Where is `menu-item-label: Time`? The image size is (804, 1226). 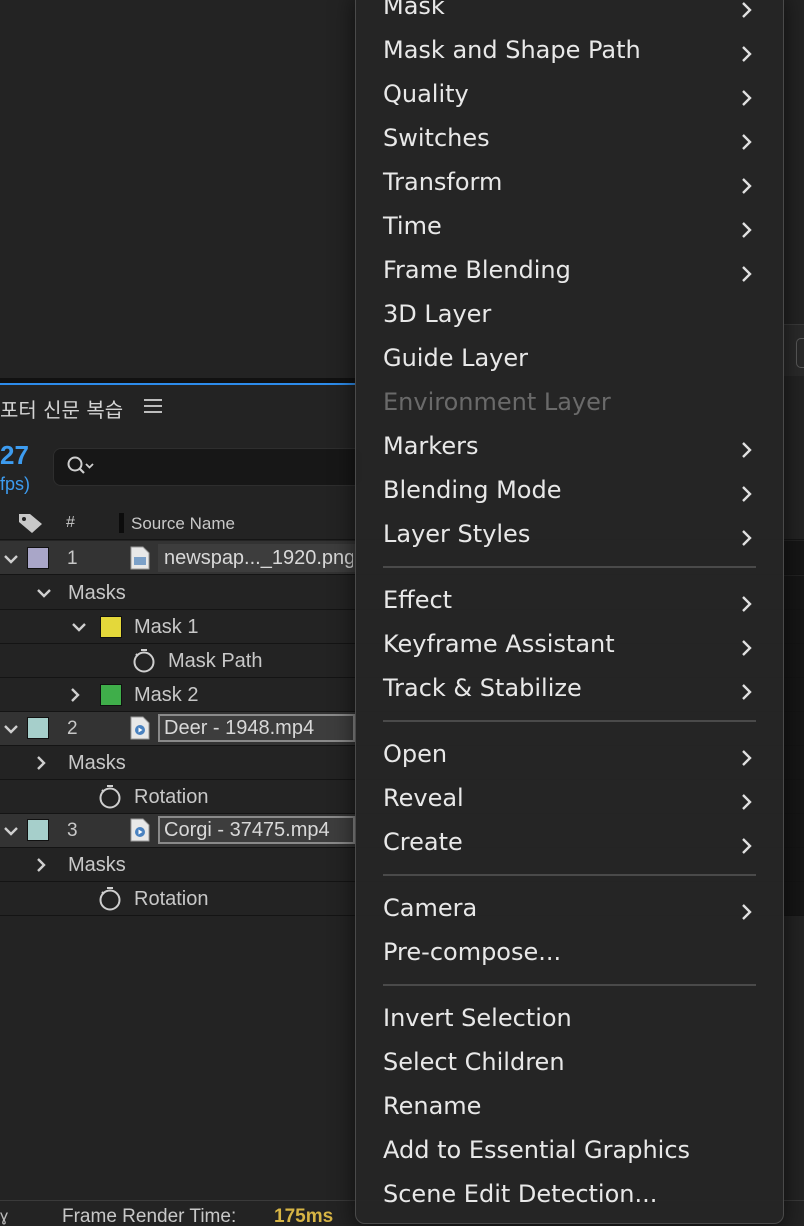 menu-item-label: Time is located at coordinates (412, 226).